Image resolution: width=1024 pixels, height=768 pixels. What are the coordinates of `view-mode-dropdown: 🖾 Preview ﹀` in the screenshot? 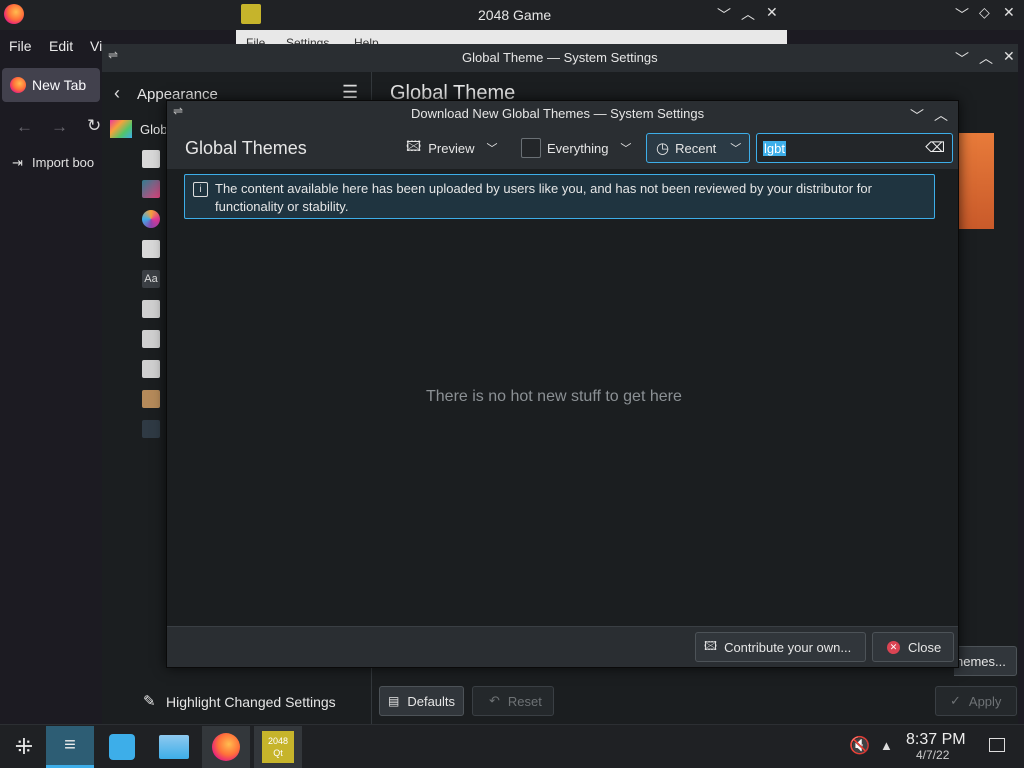 It's located at (454, 148).